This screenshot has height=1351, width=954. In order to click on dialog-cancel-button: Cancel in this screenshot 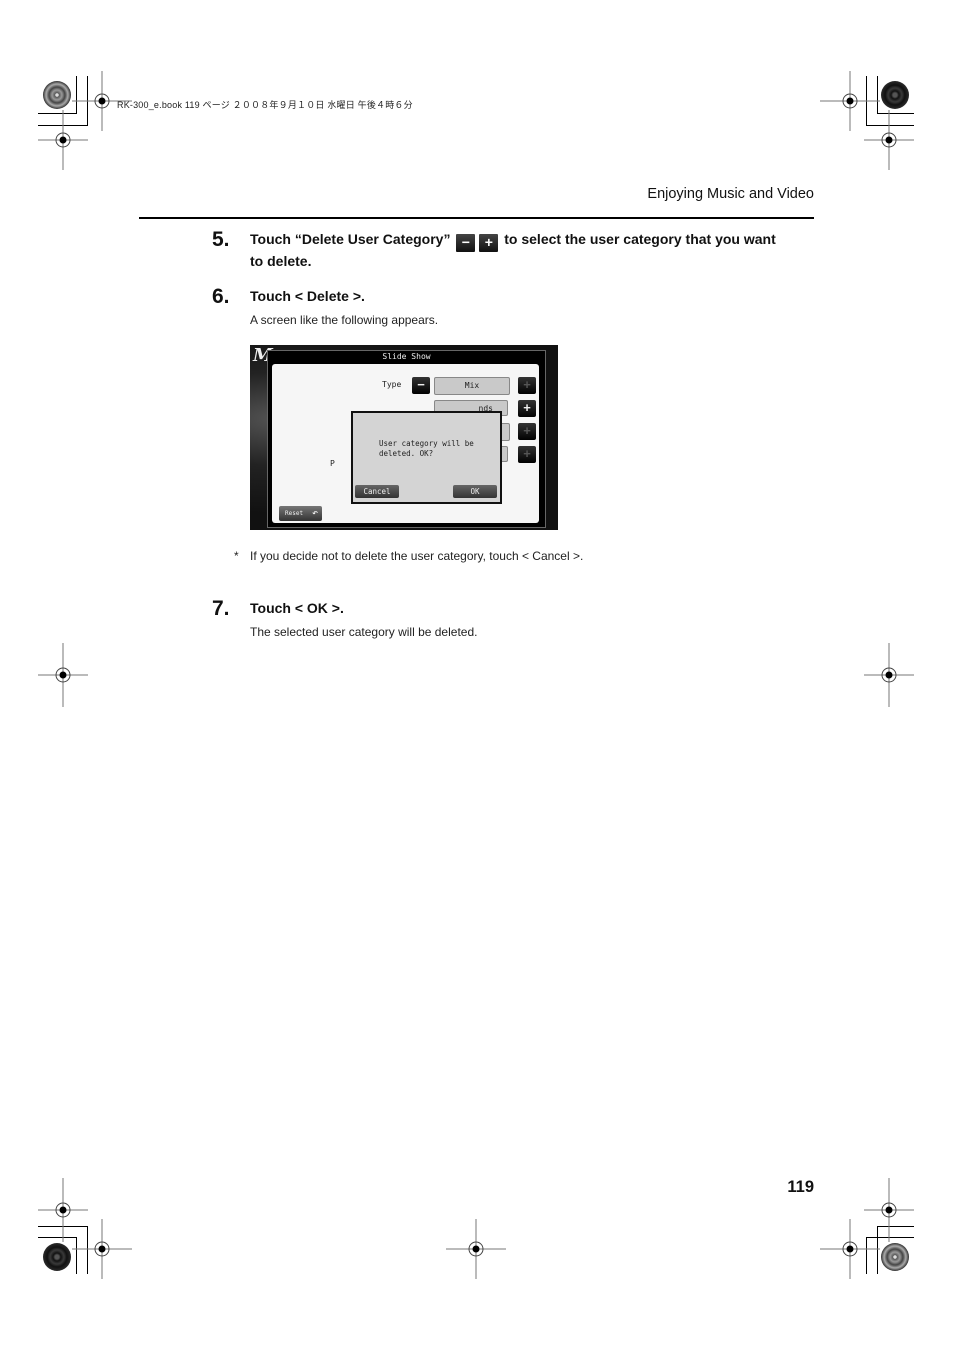, I will do `click(377, 491)`.